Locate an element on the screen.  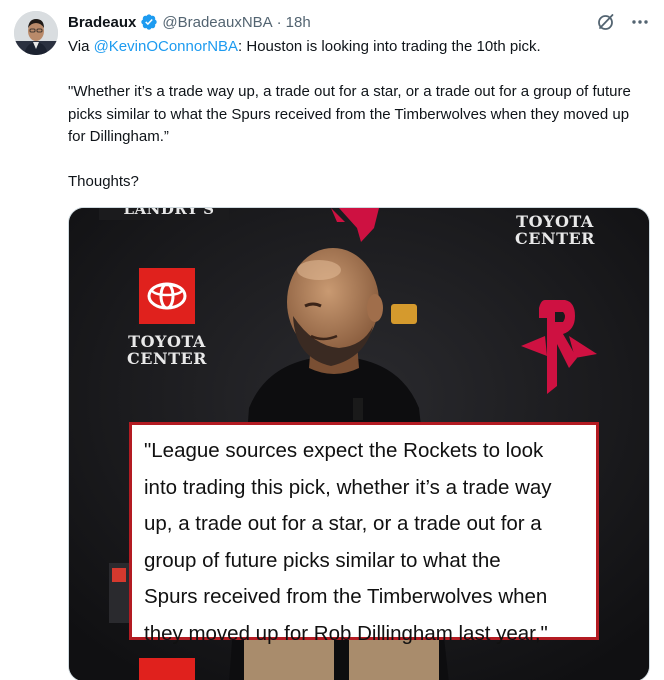
grok-icon is located at coordinates (606, 22).